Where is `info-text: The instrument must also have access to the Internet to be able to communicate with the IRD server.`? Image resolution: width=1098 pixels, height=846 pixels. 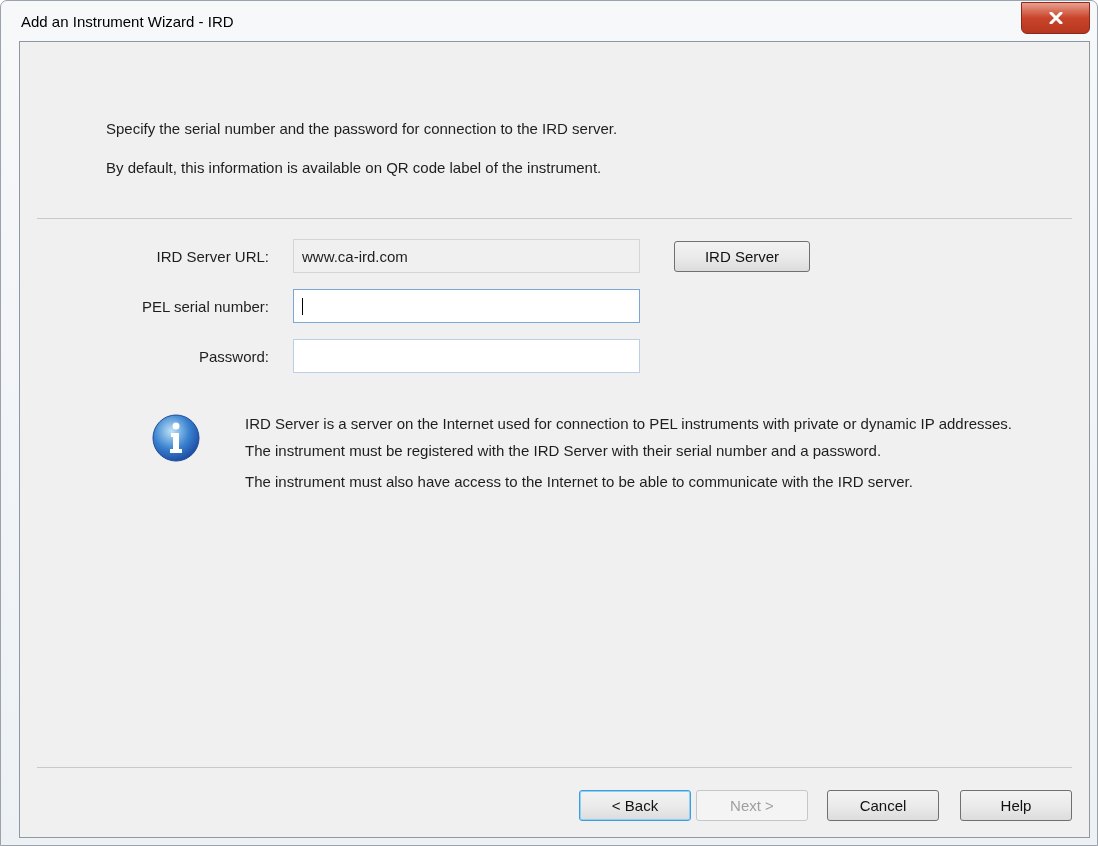
info-text: The instrument must also have access to the Internet to be able to communicate with the IRD server. is located at coordinates (579, 481).